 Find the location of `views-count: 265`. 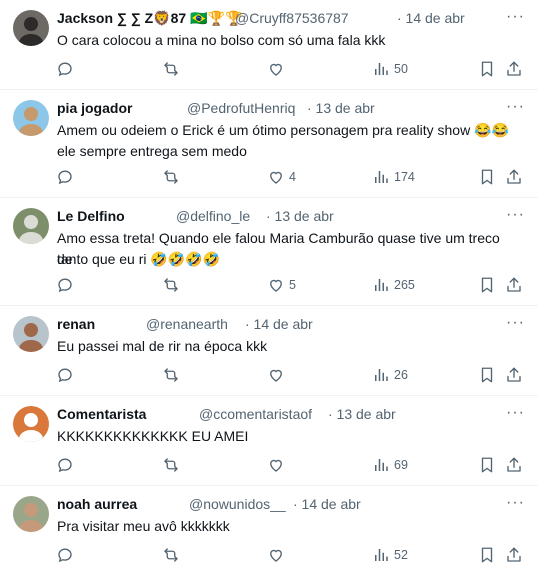

views-count: 265 is located at coordinates (404, 285).